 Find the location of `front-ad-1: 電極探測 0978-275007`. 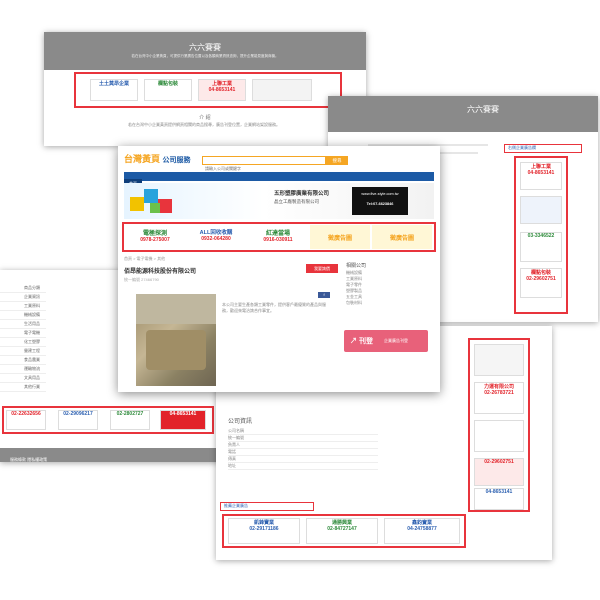

front-ad-1: 電極探測 0978-275007 is located at coordinates (155, 237).